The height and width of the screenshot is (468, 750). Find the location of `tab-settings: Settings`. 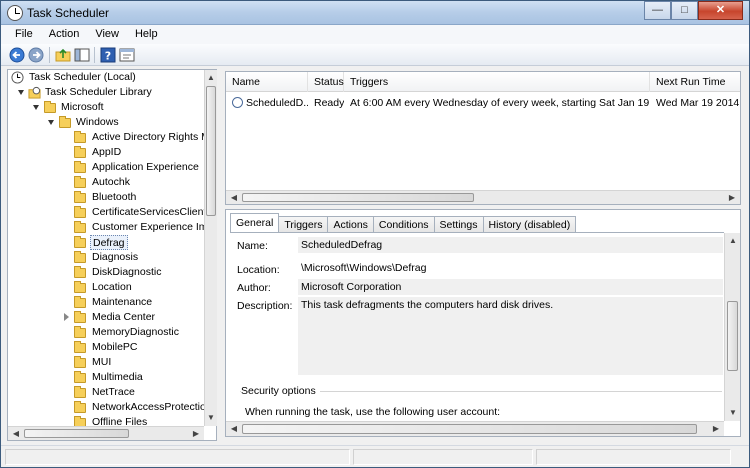

tab-settings: Settings is located at coordinates (458, 224).